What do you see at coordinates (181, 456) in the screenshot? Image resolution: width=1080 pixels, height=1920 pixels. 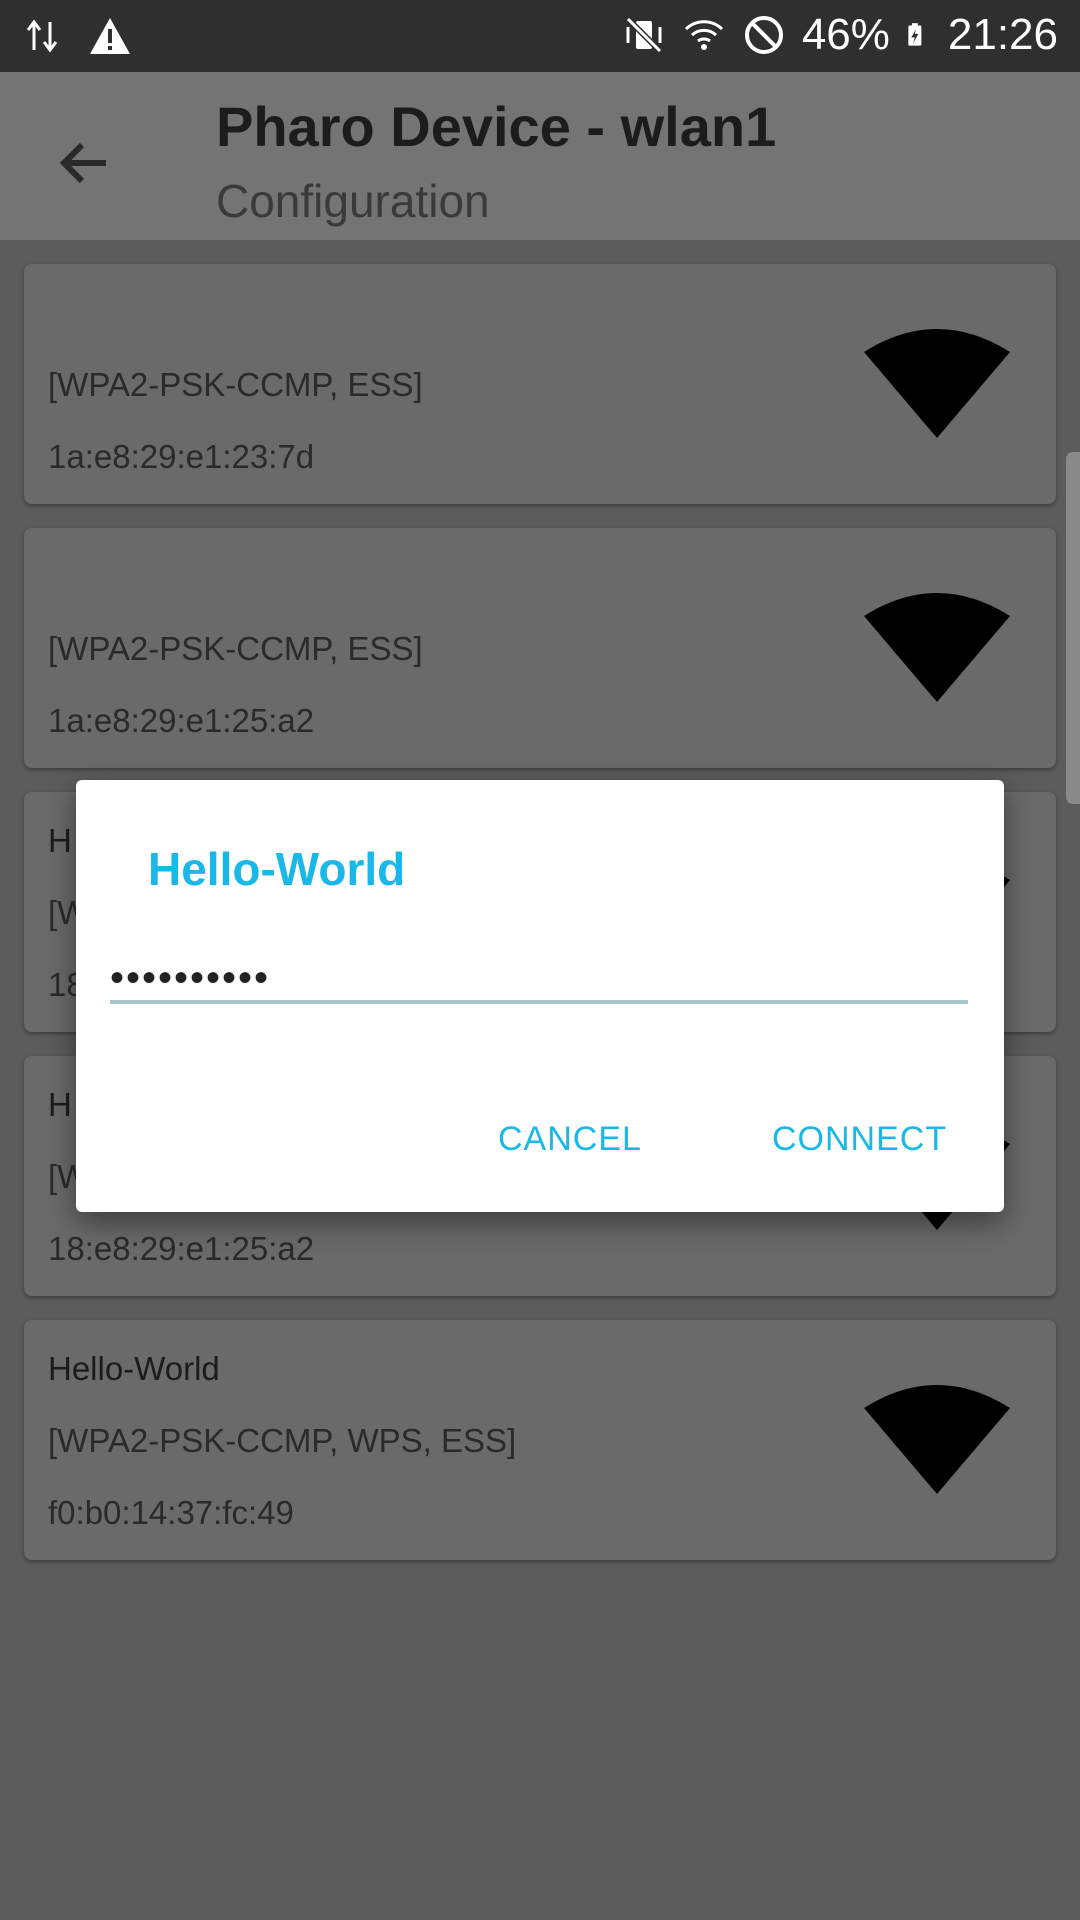 I see `network-bssid: 1a:e8:29:e1:23:7d` at bounding box center [181, 456].